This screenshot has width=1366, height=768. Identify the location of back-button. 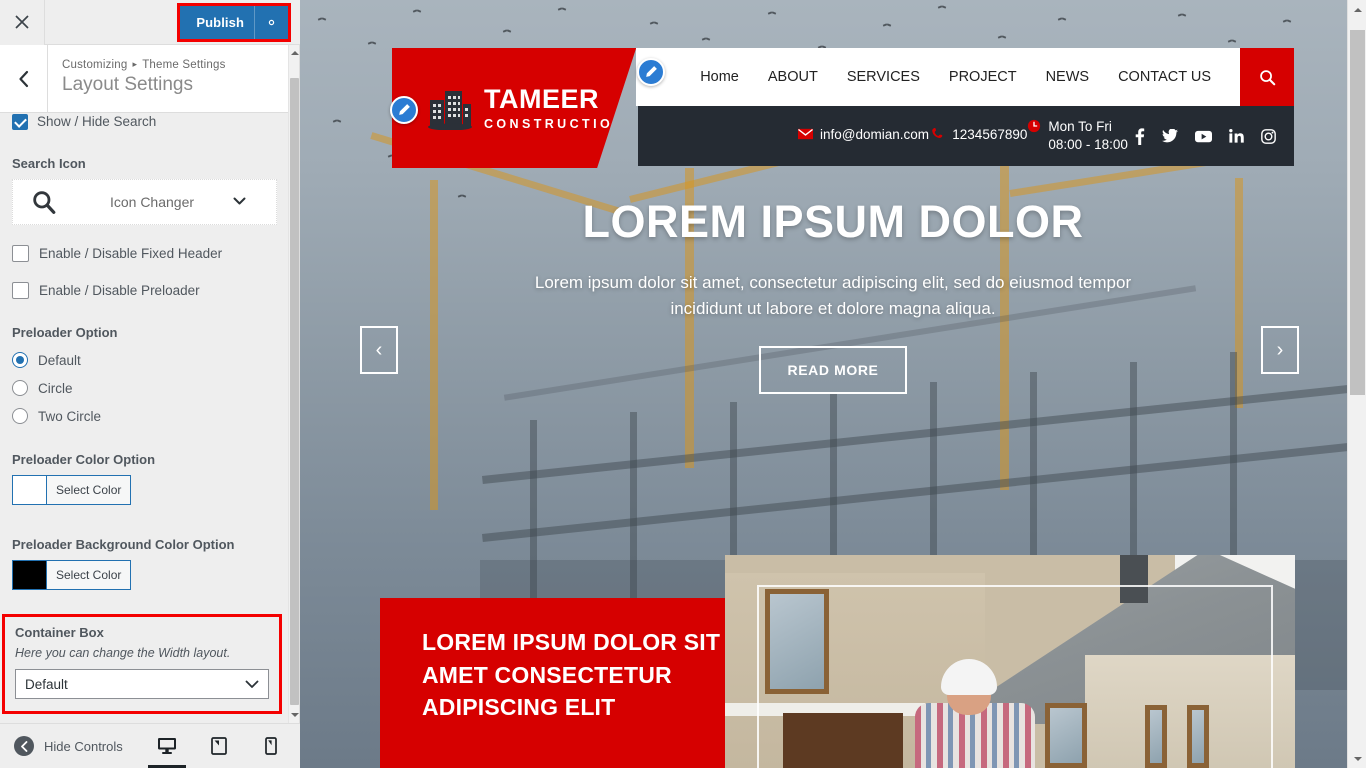
(24, 78).